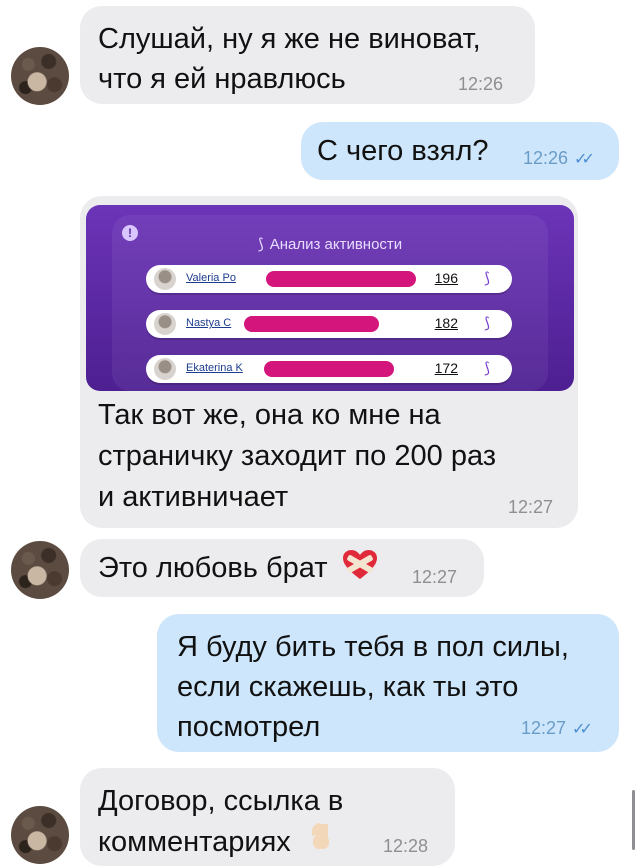 The image size is (640, 868). What do you see at coordinates (193, 497) in the screenshot?
I see `message-text: и активничает` at bounding box center [193, 497].